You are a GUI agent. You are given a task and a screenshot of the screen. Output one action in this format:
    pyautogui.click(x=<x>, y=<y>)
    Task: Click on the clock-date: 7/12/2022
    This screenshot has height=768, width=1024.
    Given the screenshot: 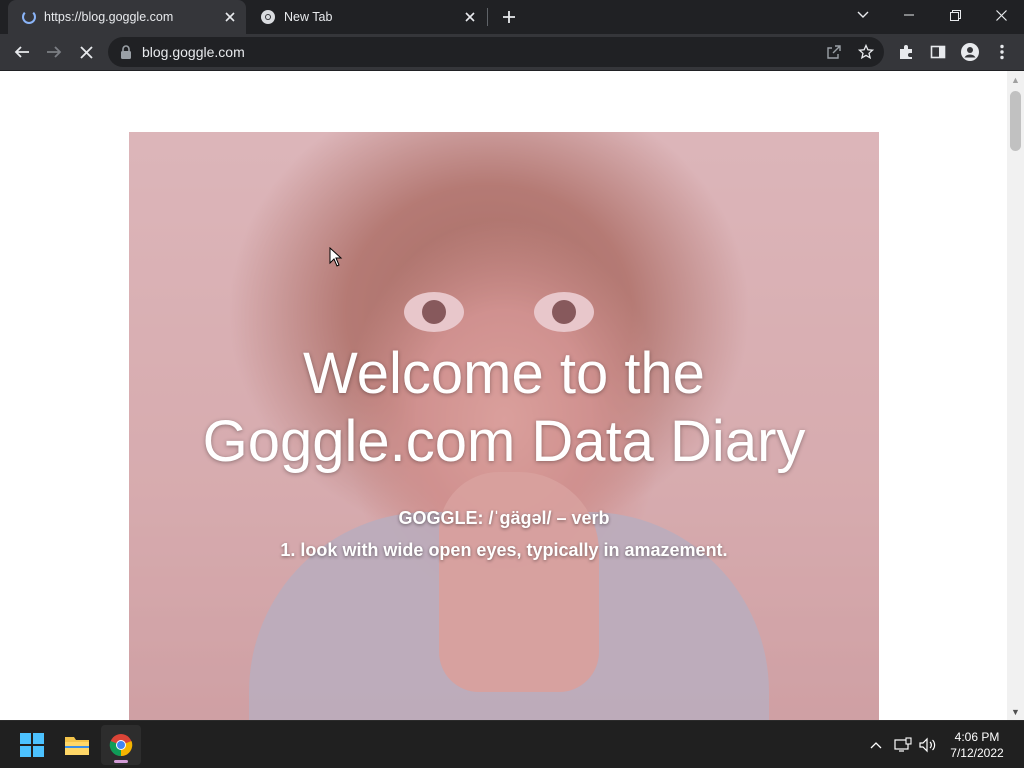 What is the action you would take?
    pyautogui.click(x=977, y=753)
    